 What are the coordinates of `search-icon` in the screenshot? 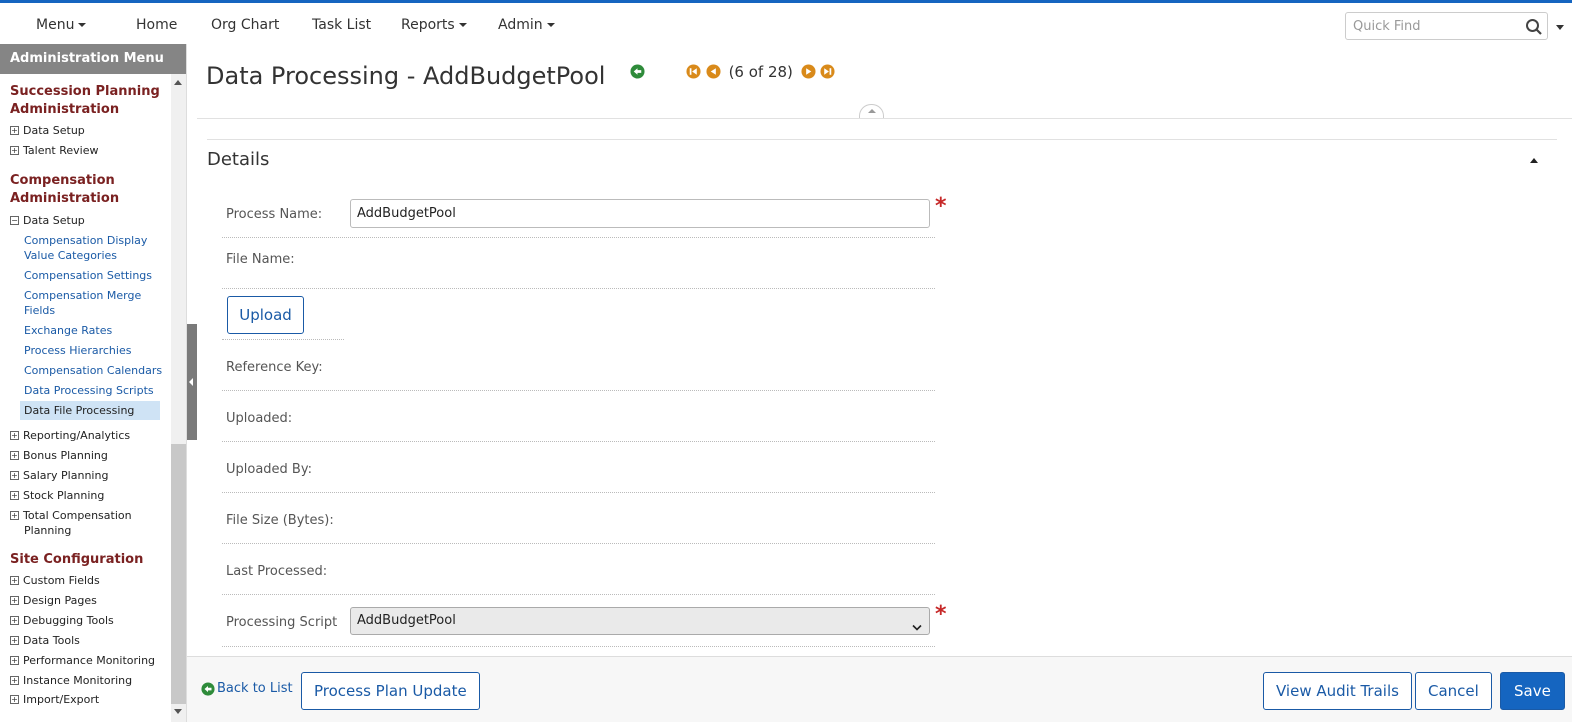 It's located at (1534, 29).